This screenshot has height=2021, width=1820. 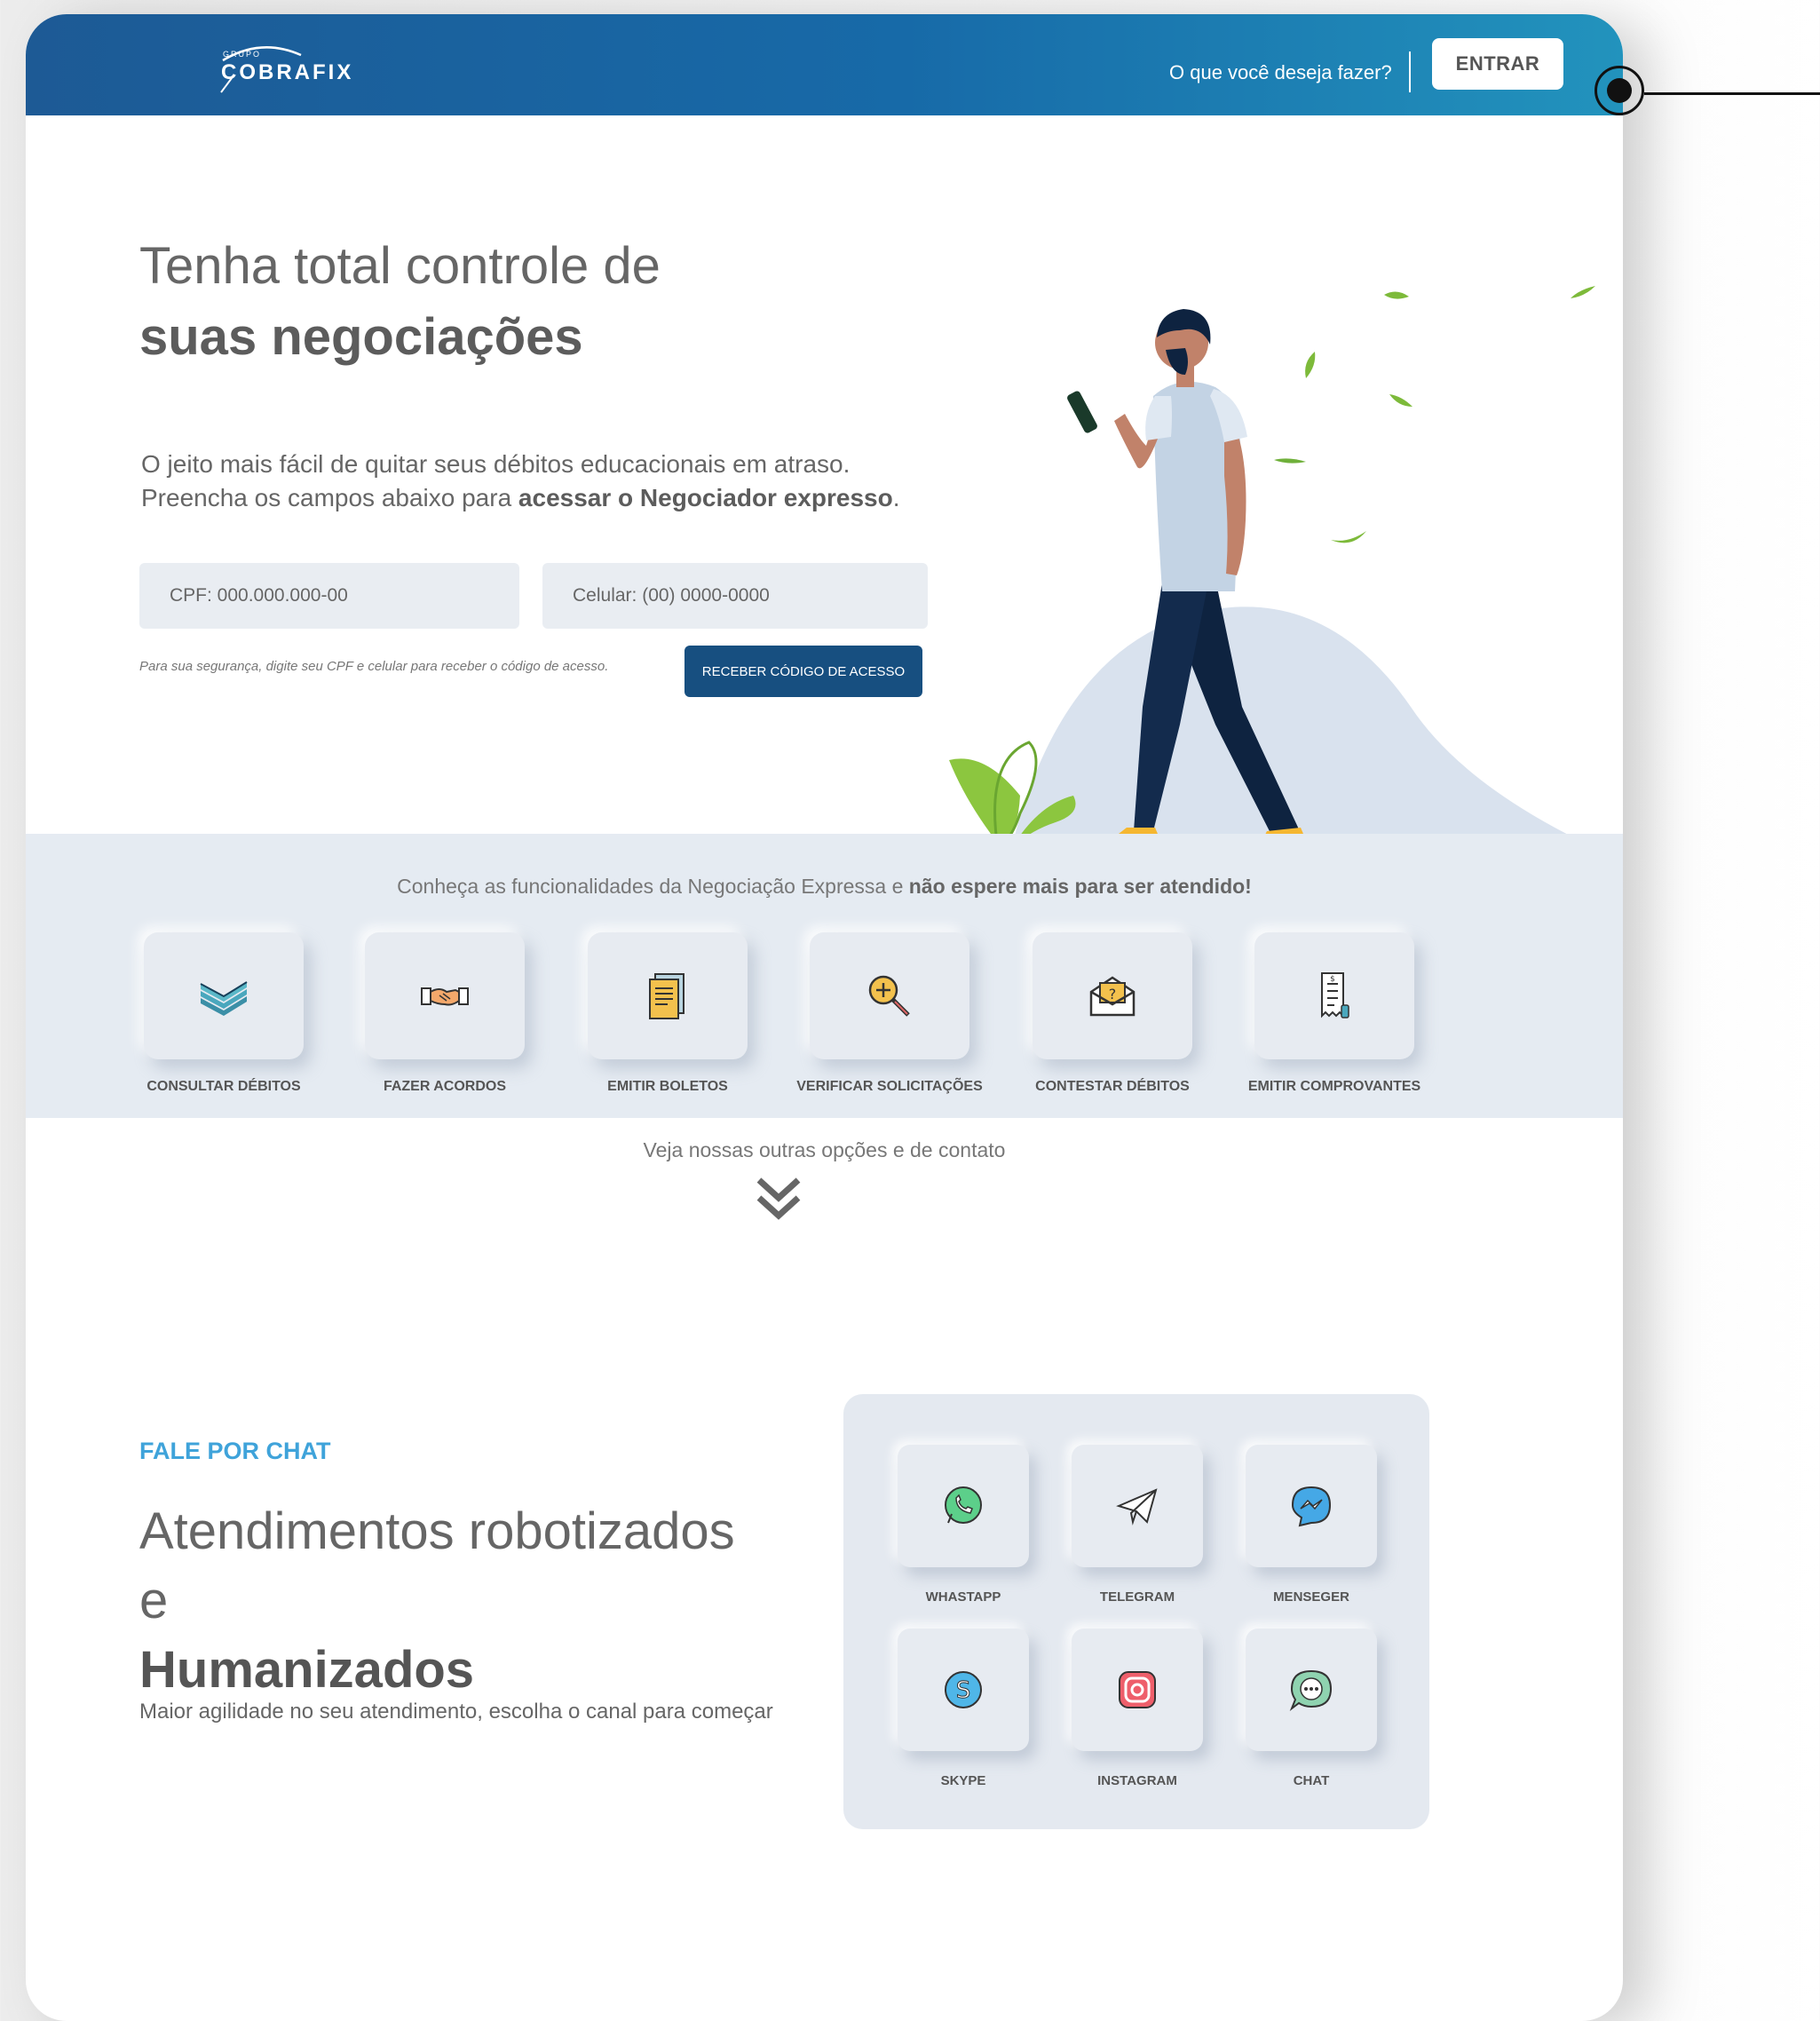 I want to click on logo-brand-text: COBRAFIX, so click(x=287, y=72).